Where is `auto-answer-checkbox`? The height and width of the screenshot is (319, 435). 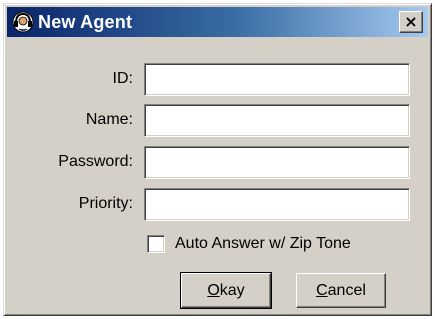
auto-answer-checkbox is located at coordinates (156, 244).